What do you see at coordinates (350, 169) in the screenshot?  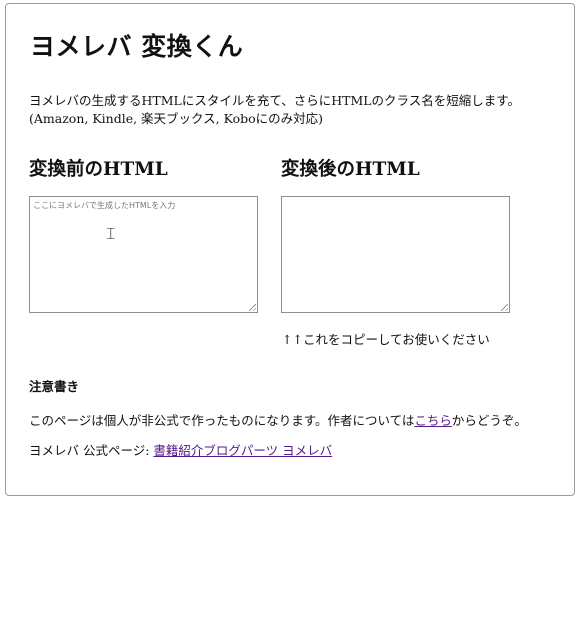 I see `output-heading: 変換後のHTML` at bounding box center [350, 169].